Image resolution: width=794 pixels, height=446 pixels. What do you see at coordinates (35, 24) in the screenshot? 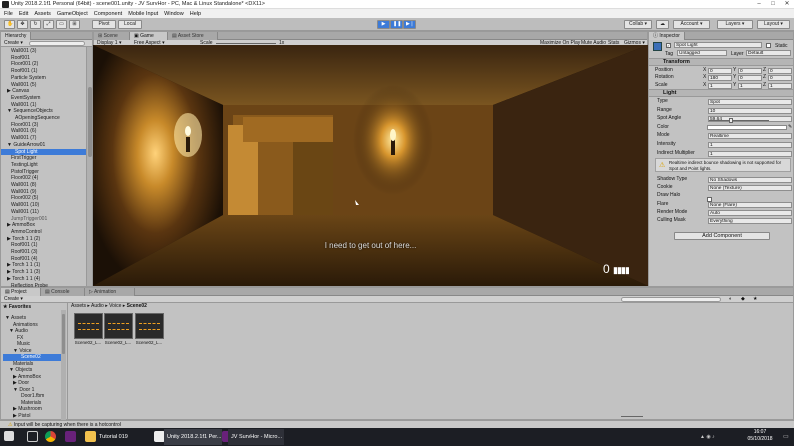
I see `rotate-tool-icon: ↻` at bounding box center [35, 24].